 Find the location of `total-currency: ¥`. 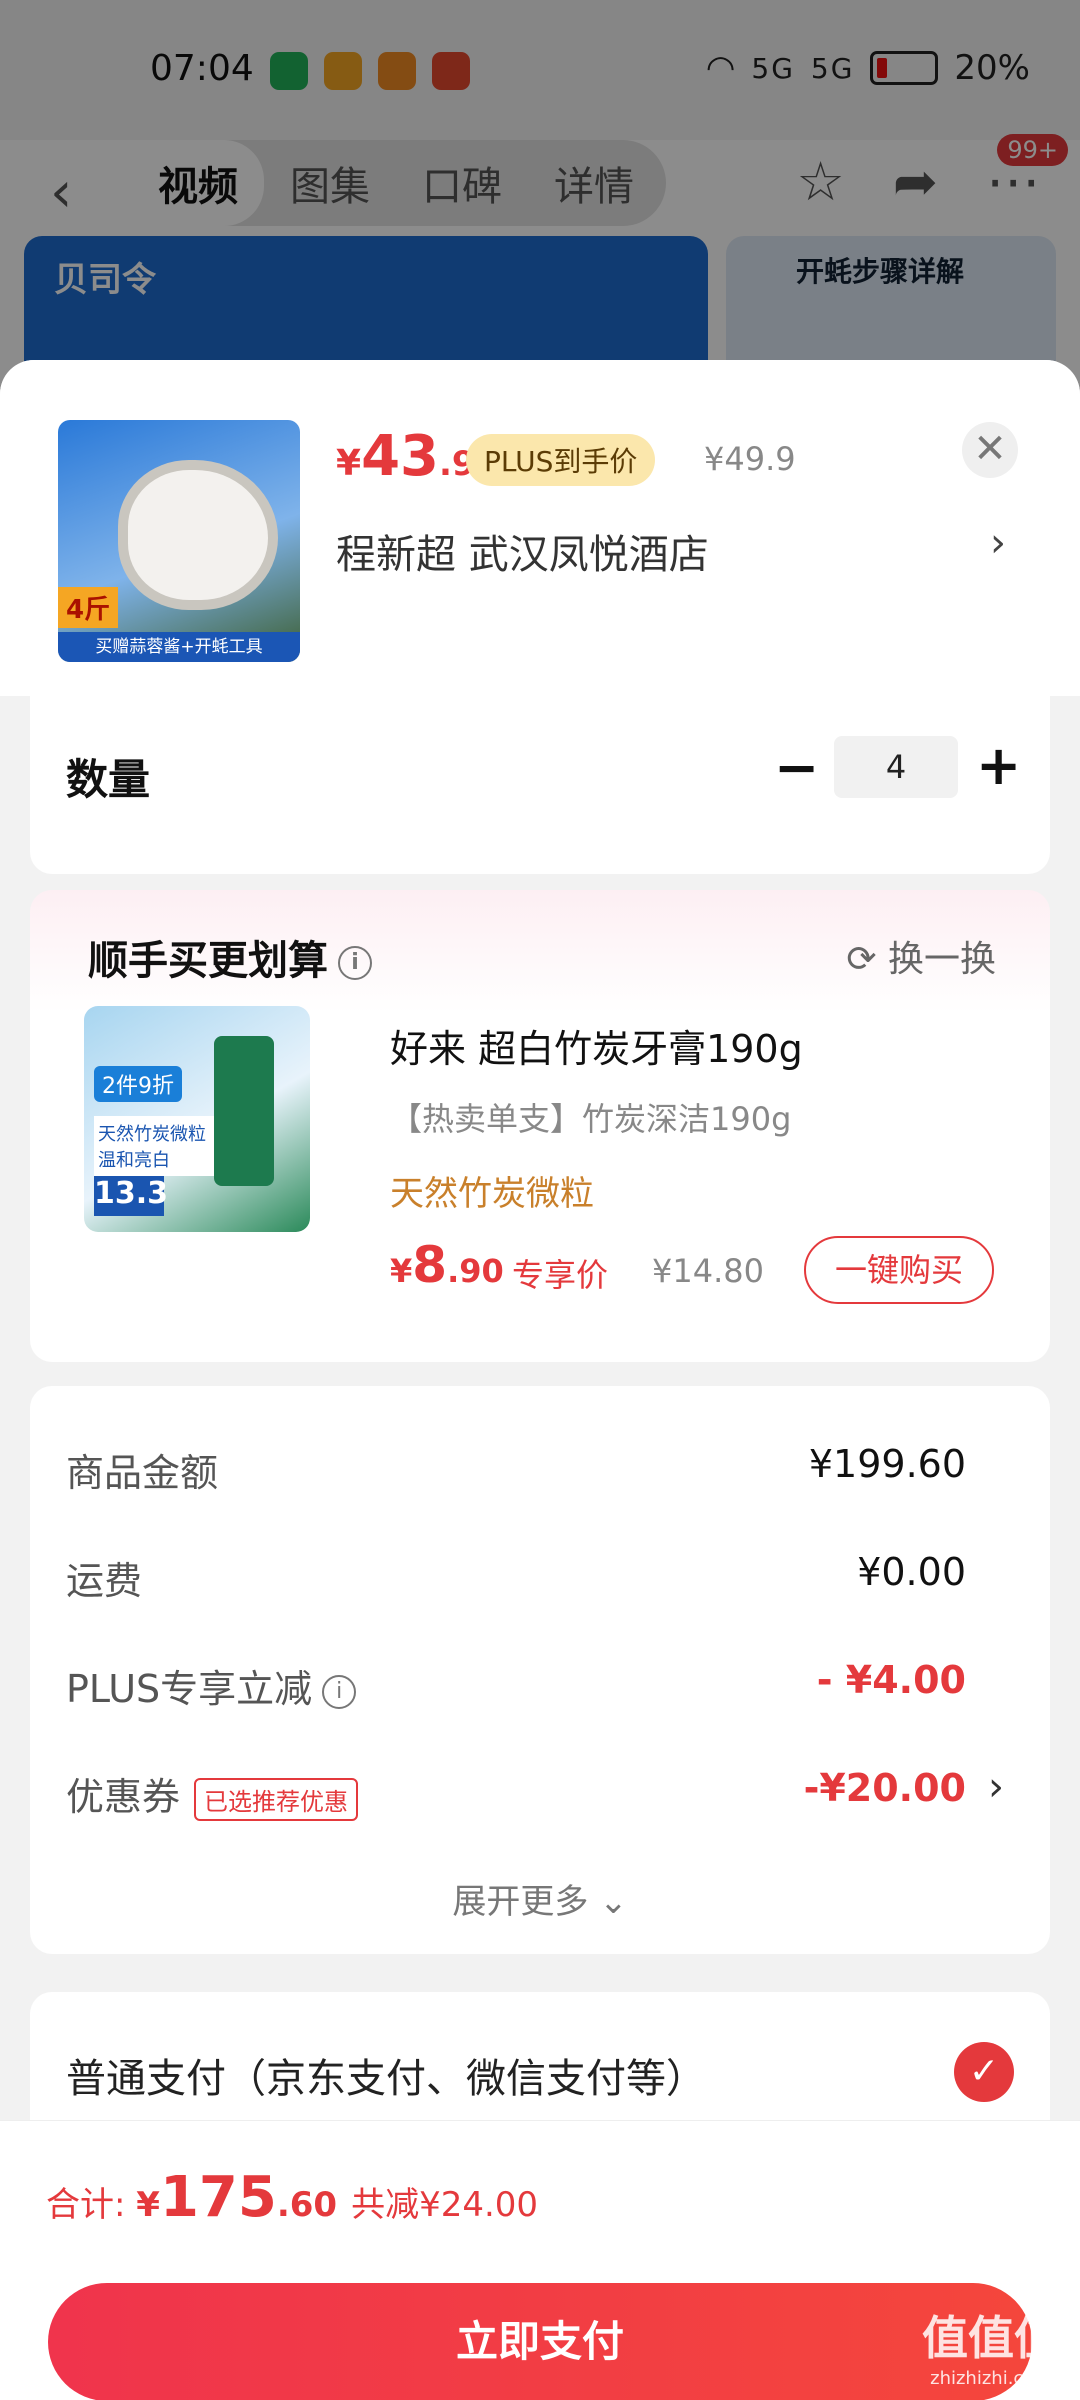

total-currency: ¥ is located at coordinates (148, 2205).